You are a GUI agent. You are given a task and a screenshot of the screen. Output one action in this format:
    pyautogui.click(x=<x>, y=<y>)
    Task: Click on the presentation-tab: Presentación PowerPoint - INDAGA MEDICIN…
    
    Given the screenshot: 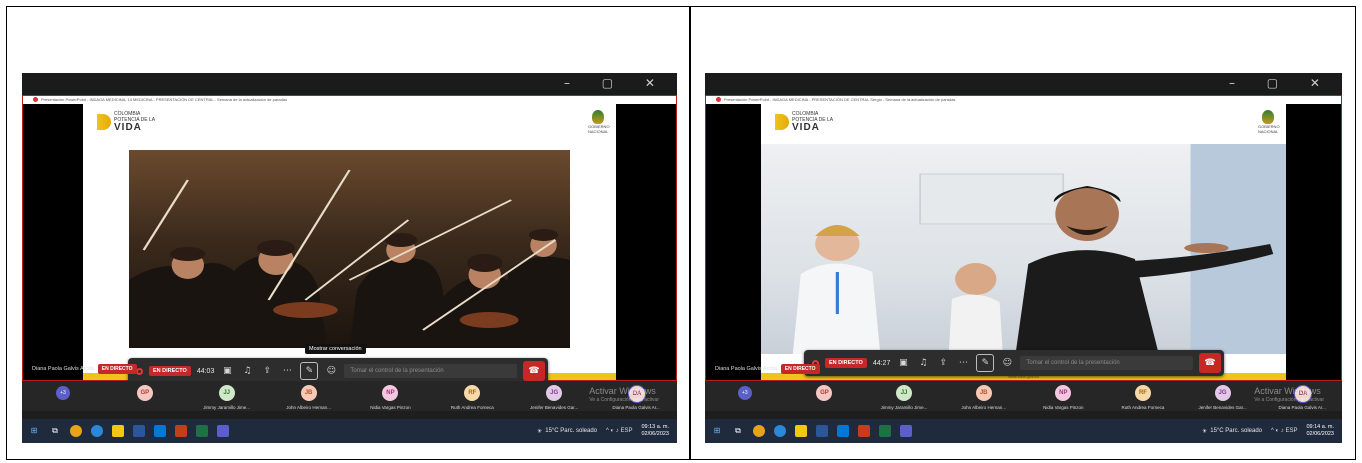 What is the action you would take?
    pyautogui.click(x=1023, y=100)
    